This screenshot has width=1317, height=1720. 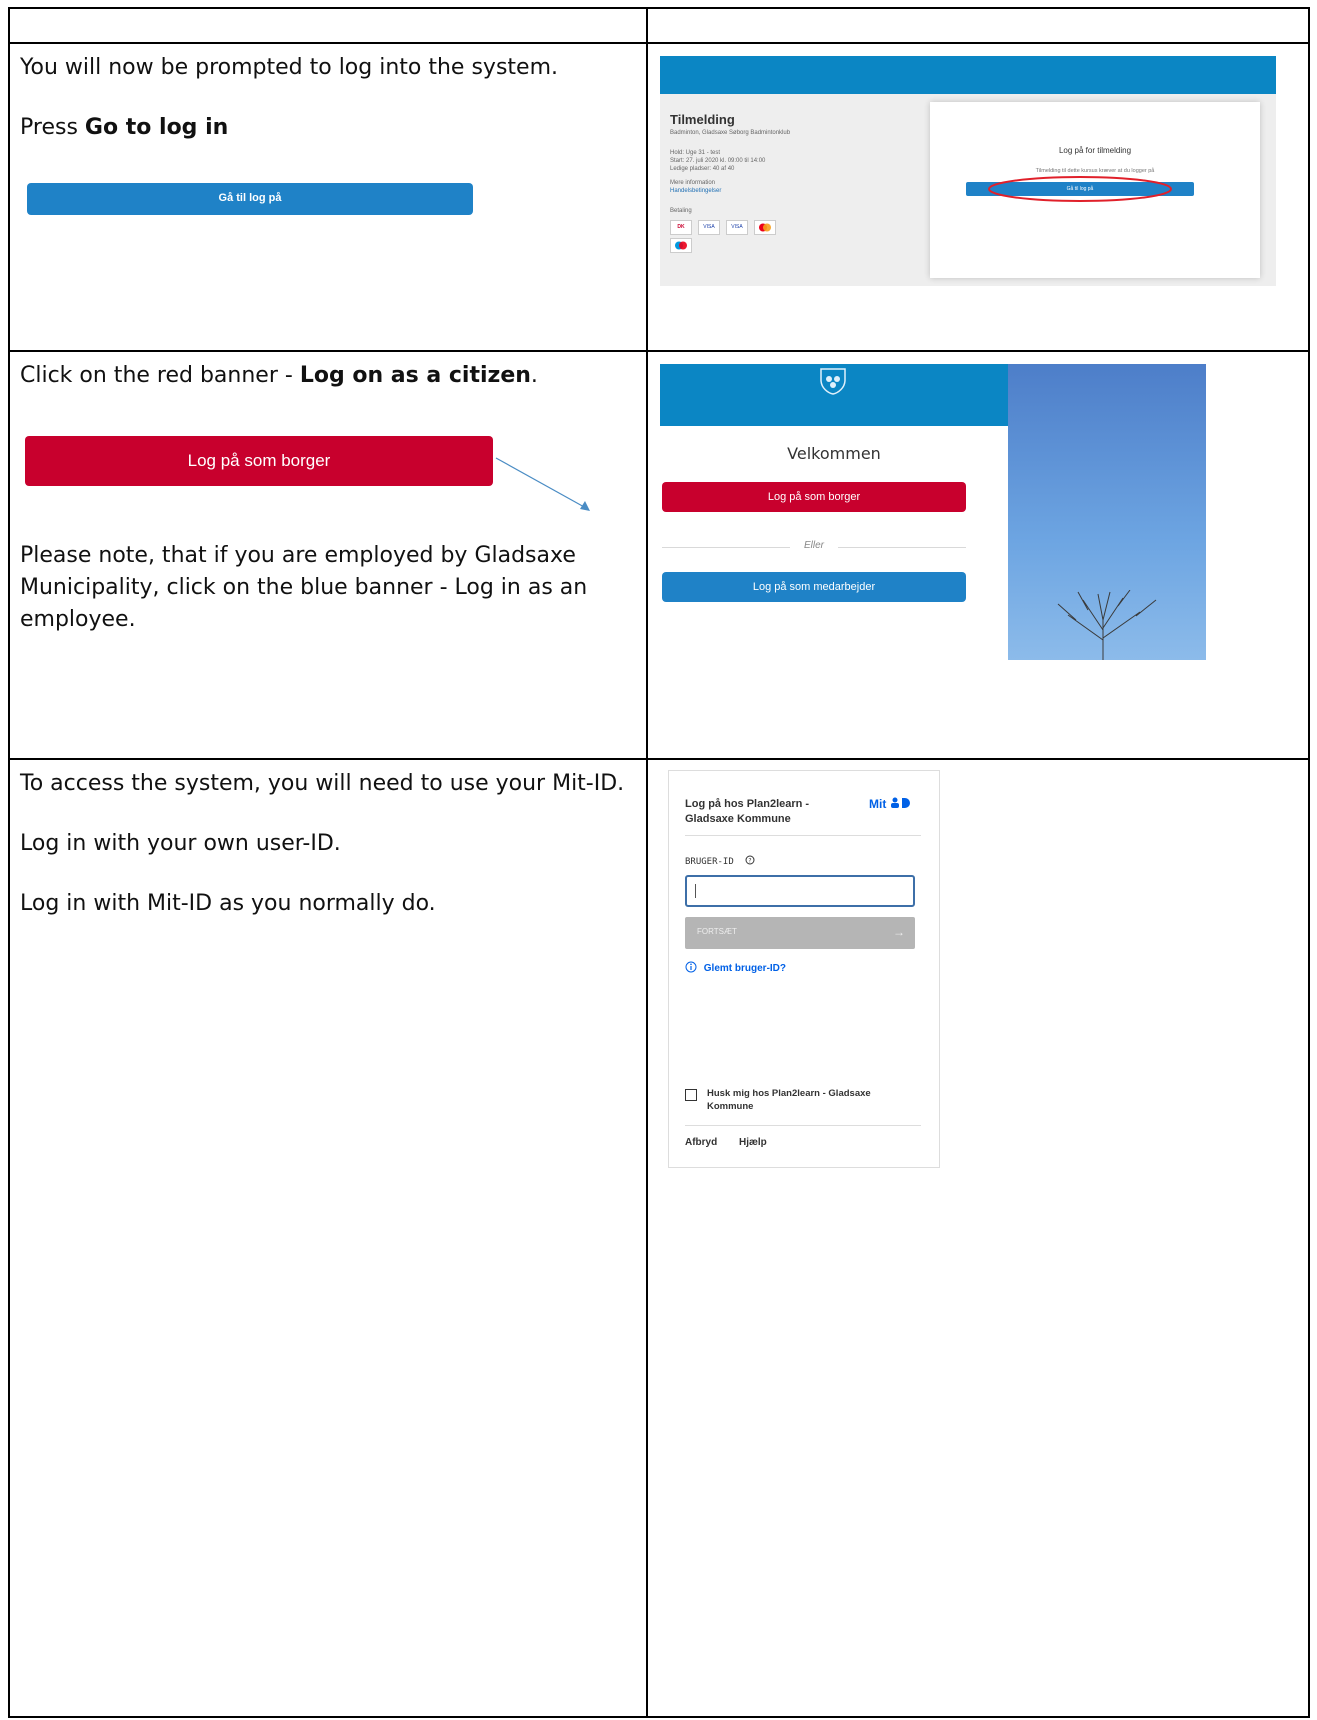 I want to click on help-circle-icon: ?, so click(x=750, y=860).